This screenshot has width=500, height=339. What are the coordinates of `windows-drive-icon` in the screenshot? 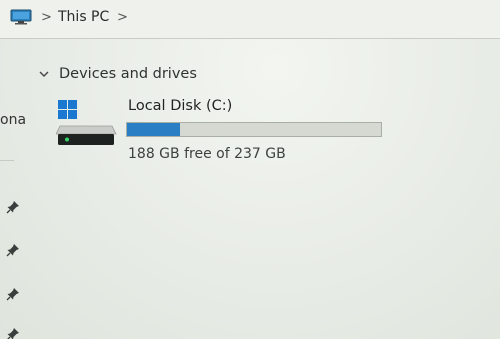 It's located at (86, 122).